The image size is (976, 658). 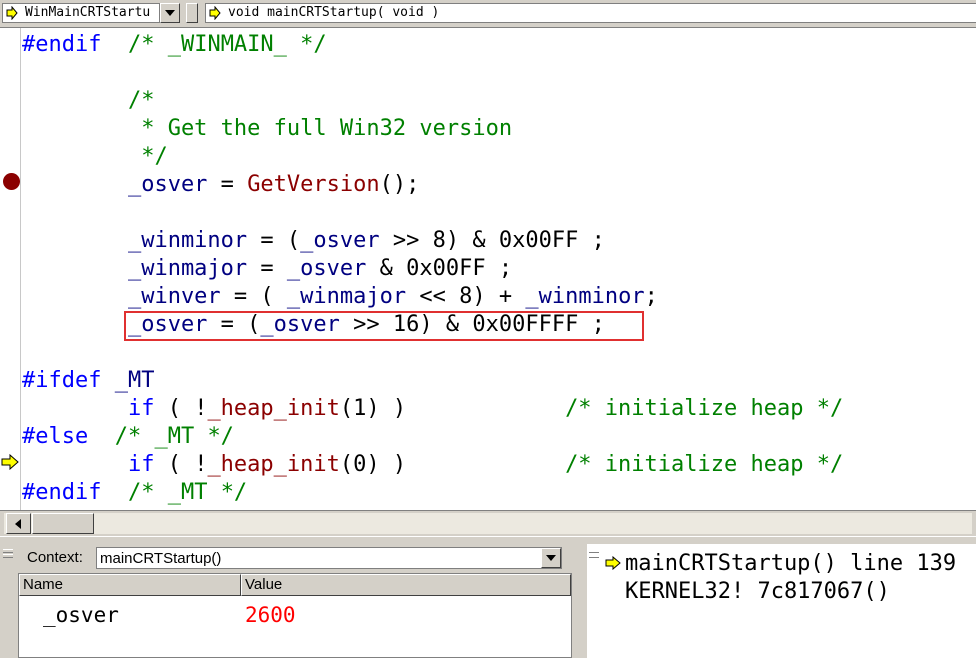 I want to click on scrollbar-thumb, so click(x=63, y=523).